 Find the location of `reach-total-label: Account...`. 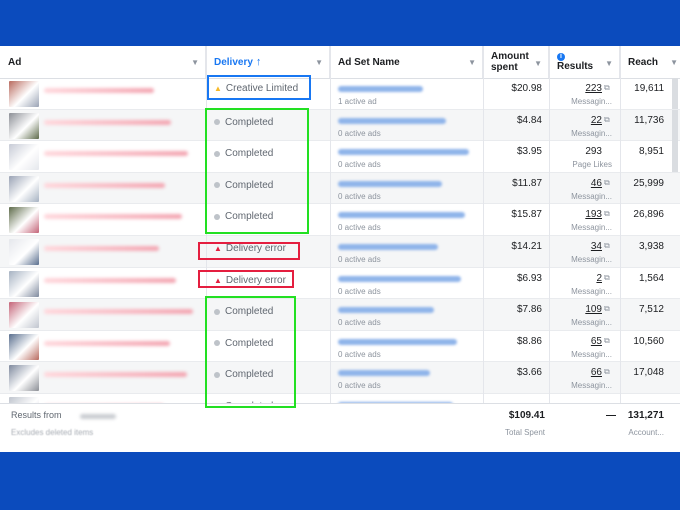

reach-total-label: Account... is located at coordinates (646, 432).